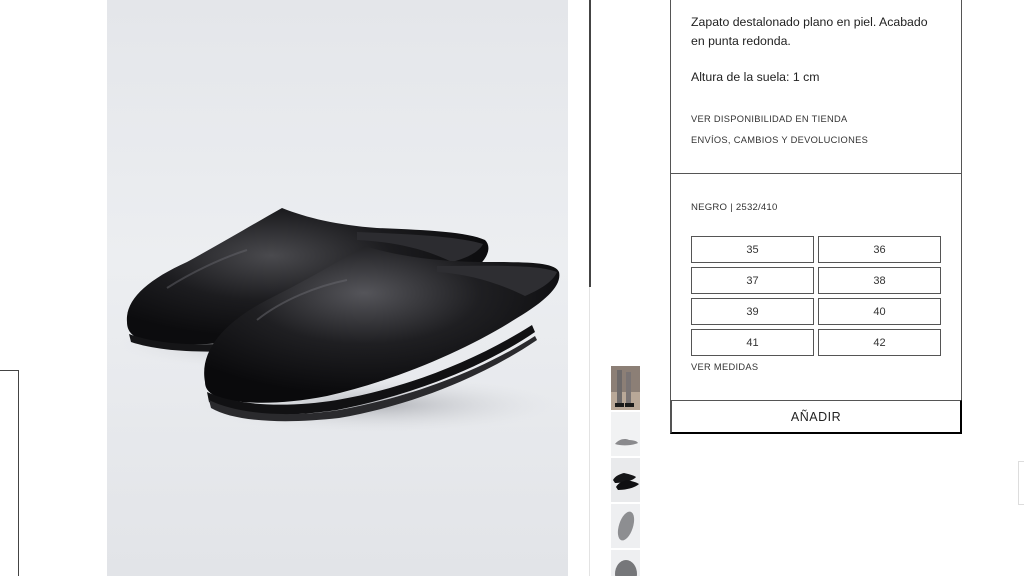 The width and height of the screenshot is (1024, 576). What do you see at coordinates (816, 296) in the screenshot?
I see `size-grid: 35 36 37 38 39 40 41 42` at bounding box center [816, 296].